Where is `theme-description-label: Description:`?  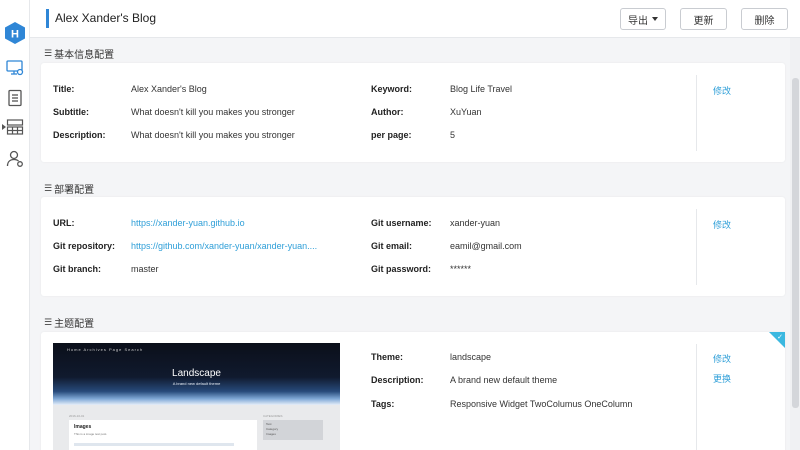 theme-description-label: Description: is located at coordinates (397, 380).